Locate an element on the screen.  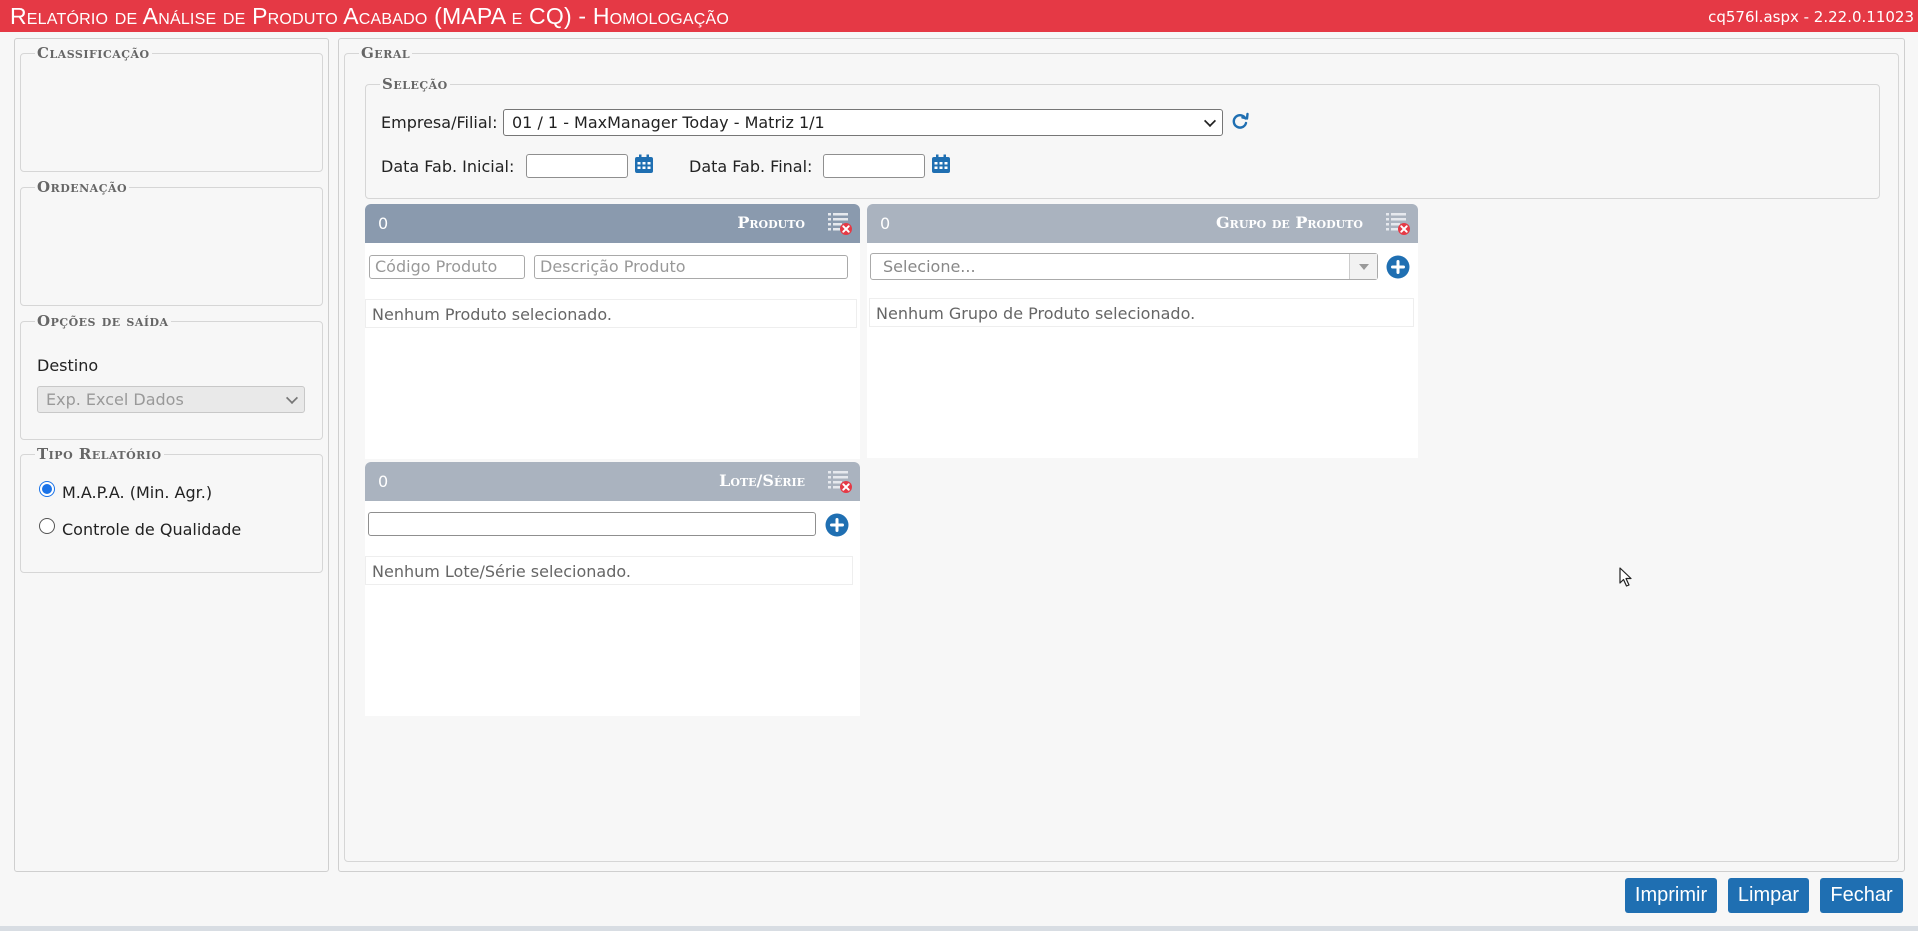
classificacao-group: Classificação is located at coordinates (171, 108).